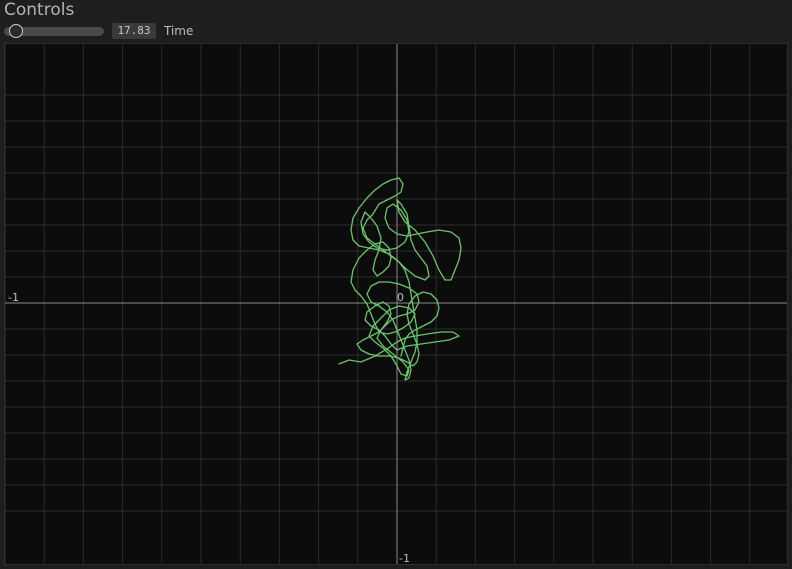  Describe the element at coordinates (16, 31) in the screenshot. I see `time-slider-thumb` at that location.